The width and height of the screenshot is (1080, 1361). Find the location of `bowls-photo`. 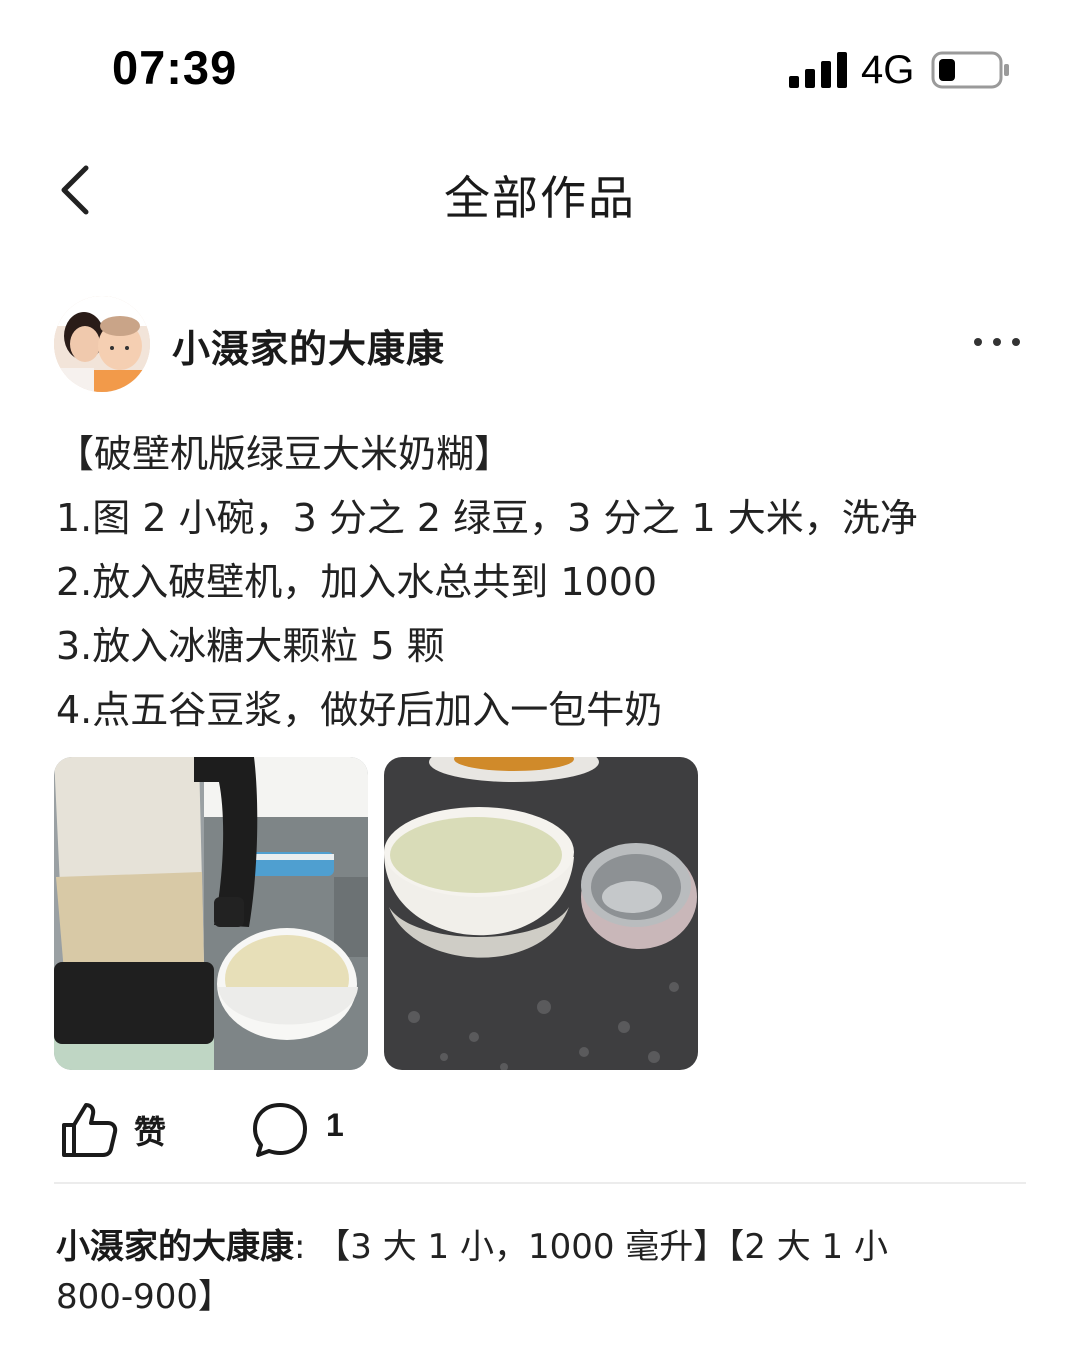

bowls-photo is located at coordinates (541, 913).